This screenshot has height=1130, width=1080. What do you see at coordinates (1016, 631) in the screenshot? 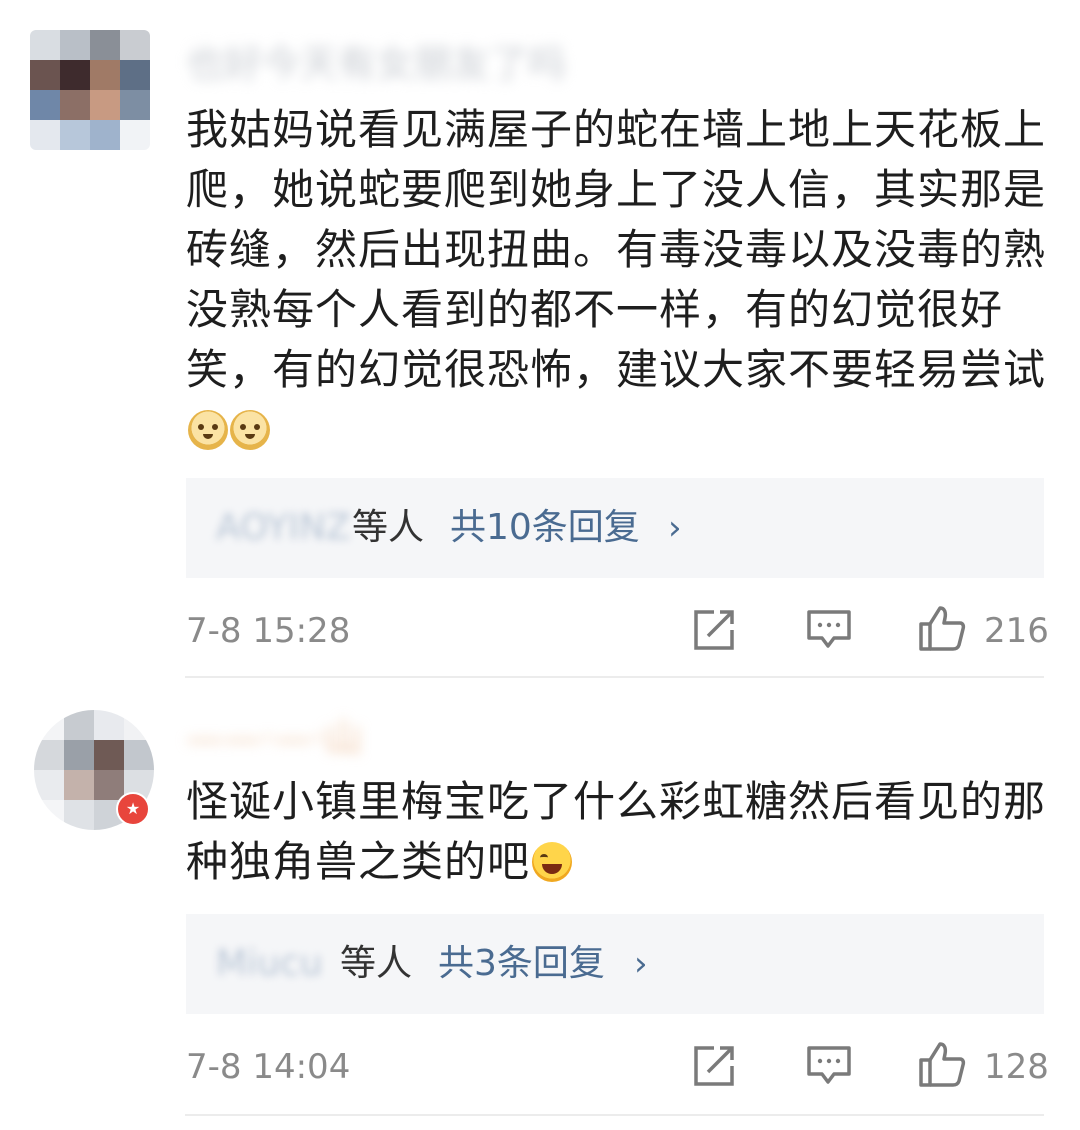
I see `like-count: 216` at bounding box center [1016, 631].